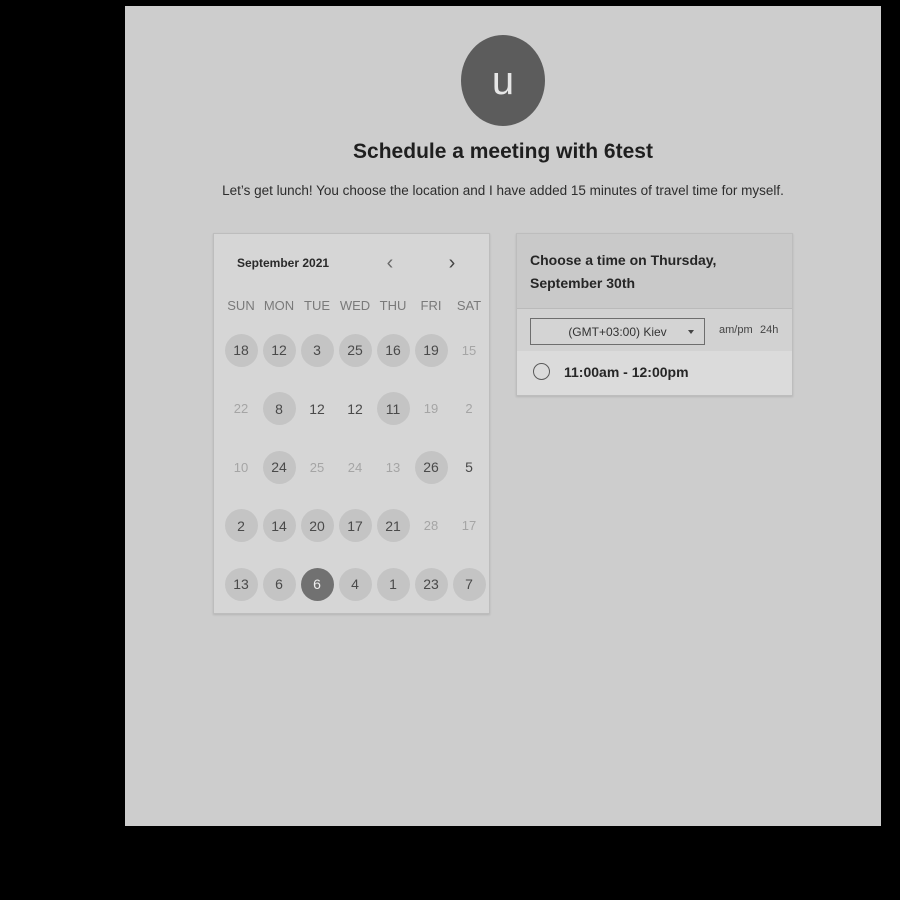 The height and width of the screenshot is (900, 900). I want to click on weekday-label: SAT, so click(469, 305).